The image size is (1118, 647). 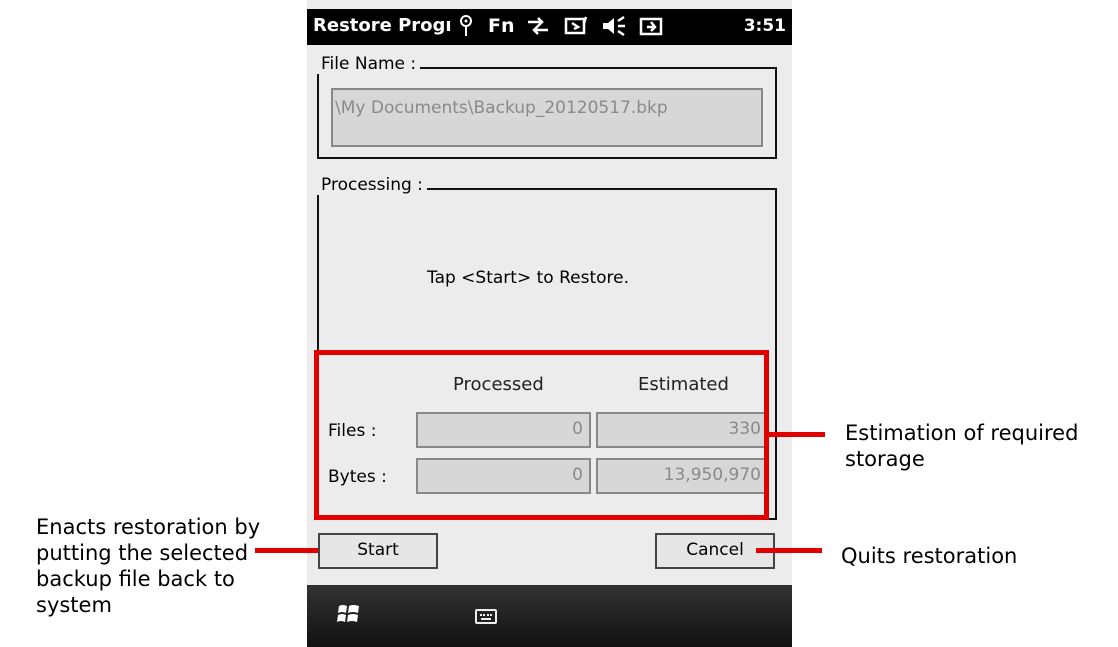 I want to click on processing-message: Tap <Start> to Restore., so click(x=528, y=278).